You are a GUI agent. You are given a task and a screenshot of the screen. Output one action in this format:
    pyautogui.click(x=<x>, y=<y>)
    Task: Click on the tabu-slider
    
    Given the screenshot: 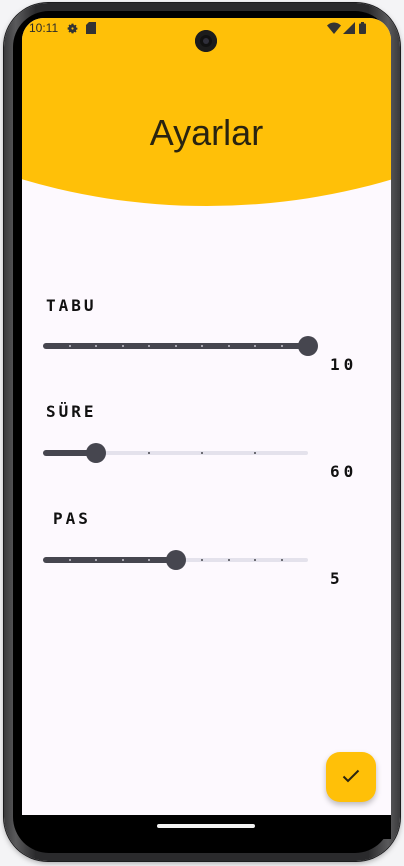 What is the action you would take?
    pyautogui.click(x=180, y=346)
    